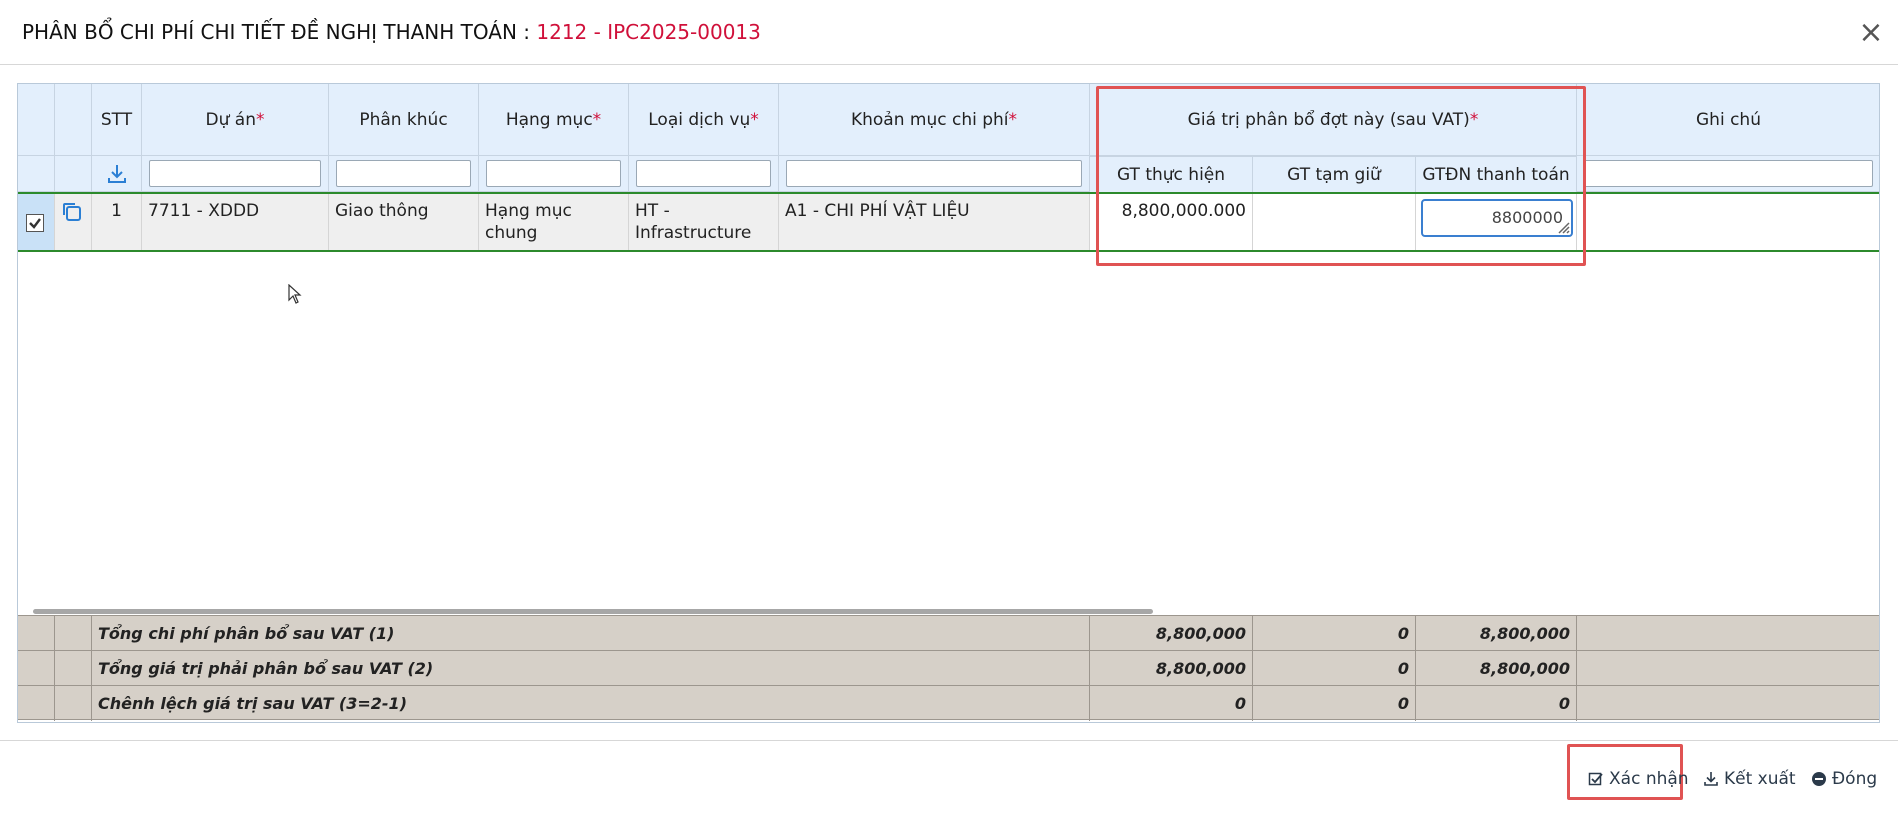 The image size is (1898, 813). I want to click on export-button: Kết xuất, so click(1749, 779).